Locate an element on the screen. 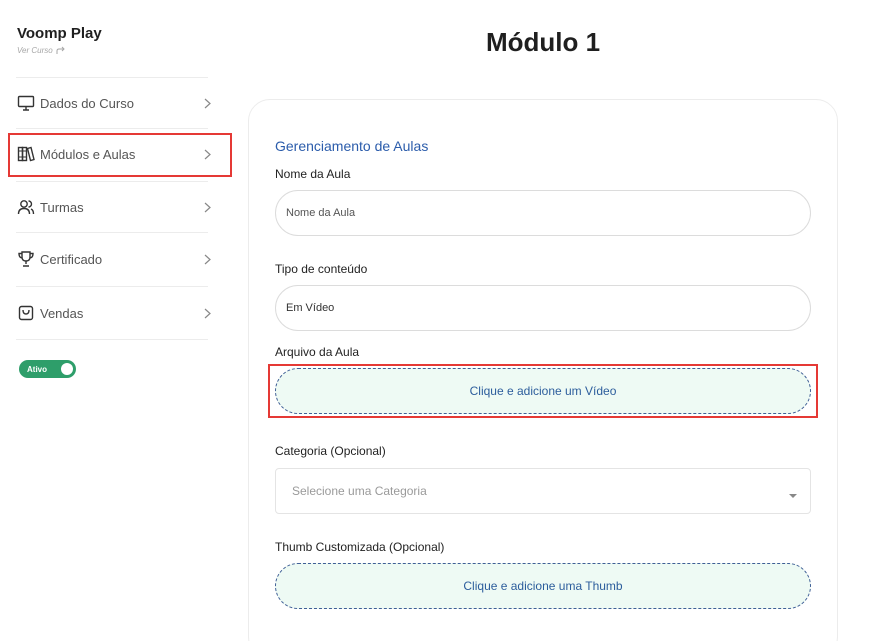 This screenshot has width=873, height=641. lesson-name-input: Nome da Aula is located at coordinates (543, 213).